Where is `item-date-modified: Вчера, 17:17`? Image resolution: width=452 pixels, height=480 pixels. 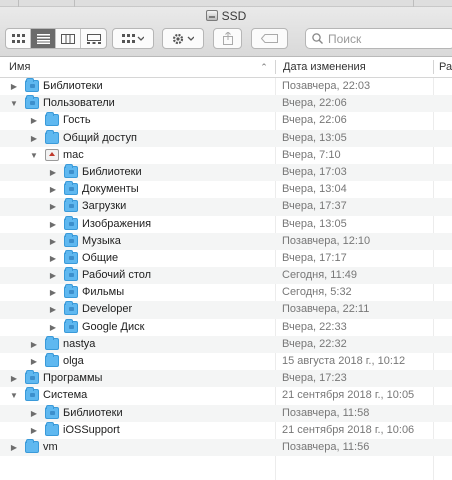 item-date-modified: Вчера, 17:17 is located at coordinates (314, 257).